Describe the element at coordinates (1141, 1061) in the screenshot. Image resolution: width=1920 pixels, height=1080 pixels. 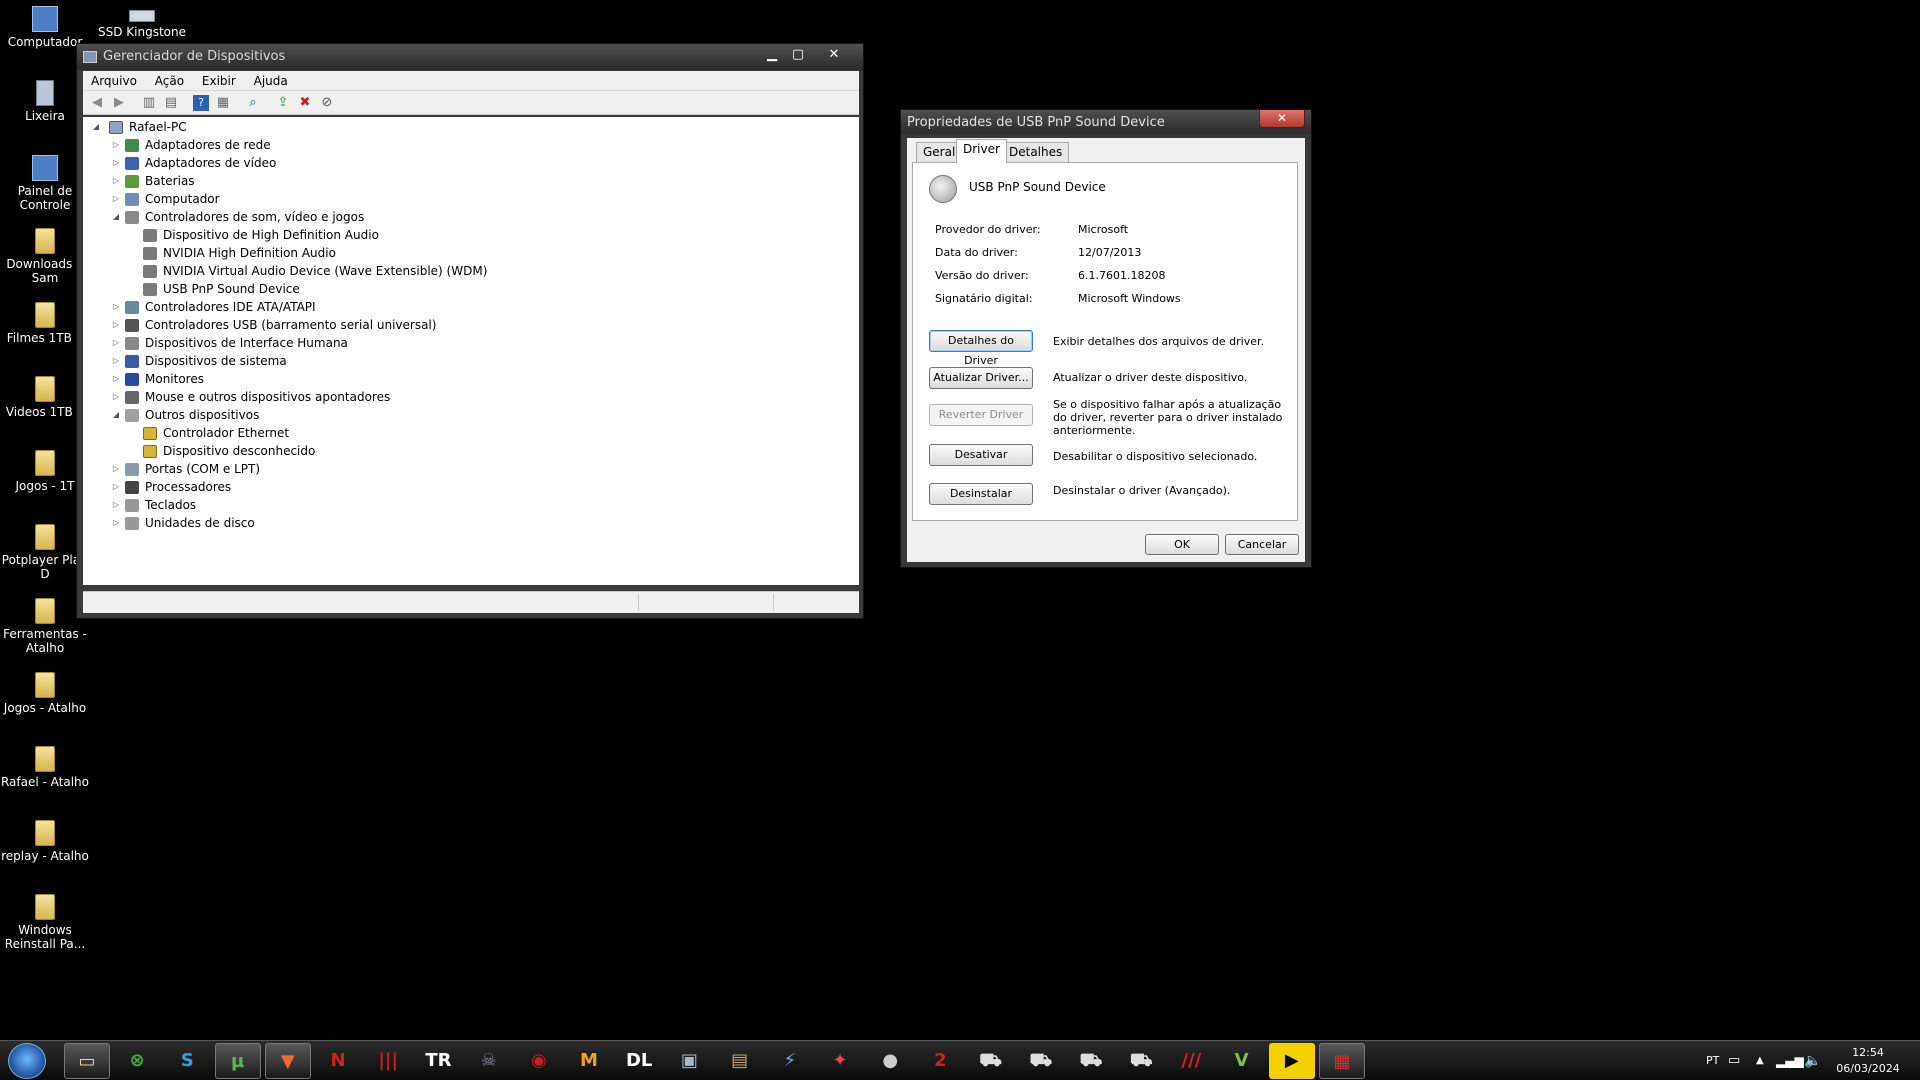
I see `truck-d-app-icon: ⛟` at that location.